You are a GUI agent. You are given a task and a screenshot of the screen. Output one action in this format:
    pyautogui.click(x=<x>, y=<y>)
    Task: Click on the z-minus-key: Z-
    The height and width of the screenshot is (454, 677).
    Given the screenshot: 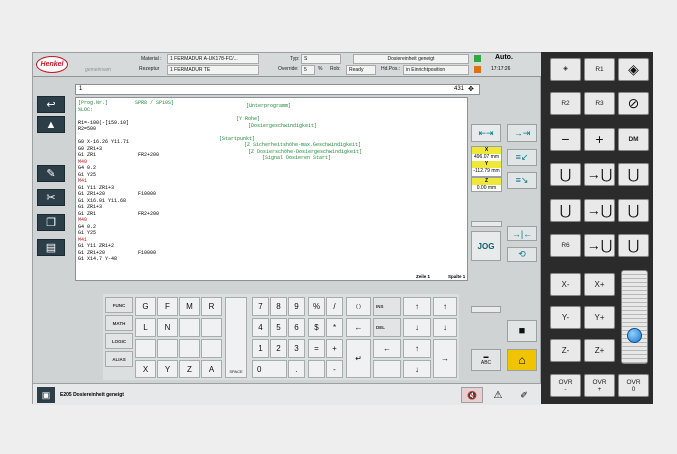 What is the action you would take?
    pyautogui.click(x=565, y=350)
    